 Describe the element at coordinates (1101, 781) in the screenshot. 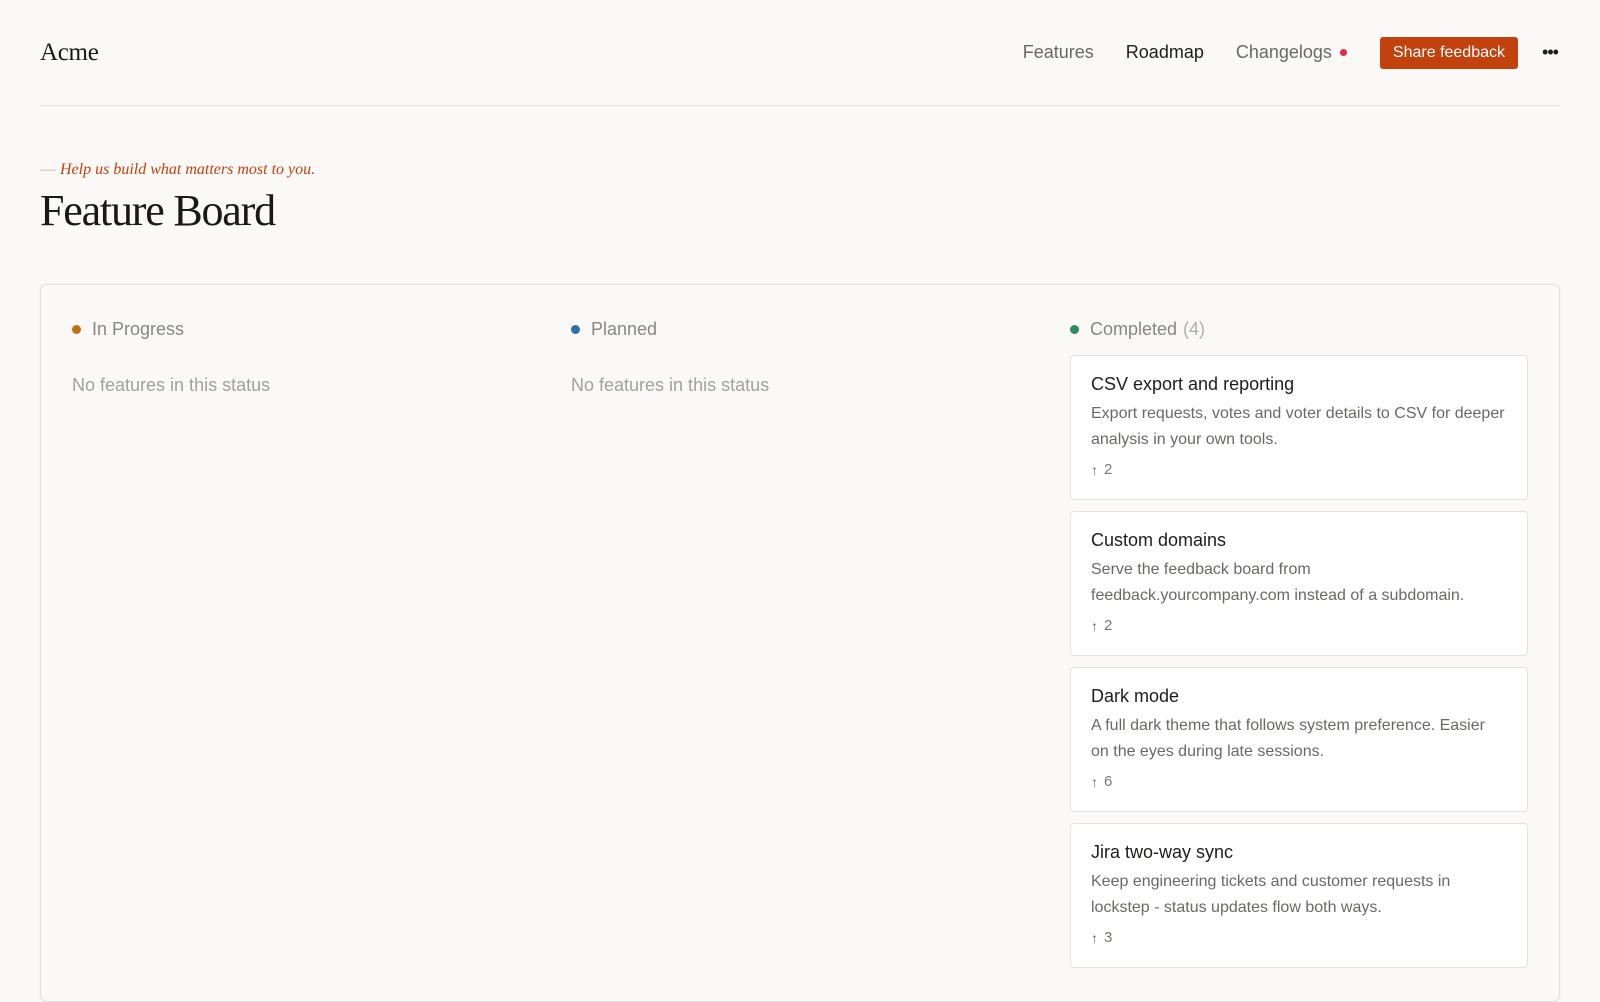

I see `upvote-button: ↑ 6` at that location.